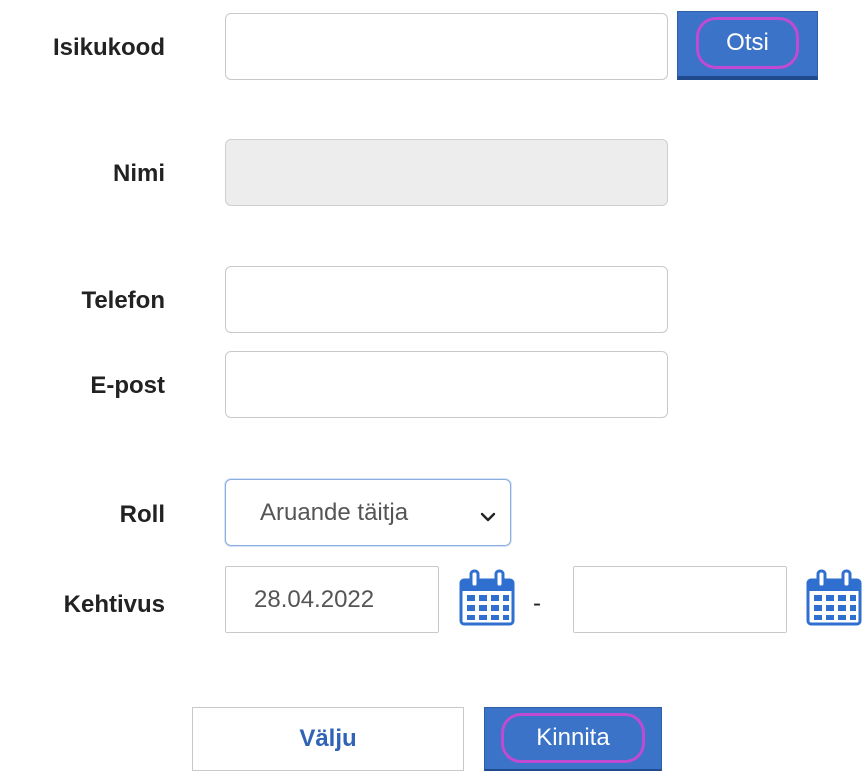 Image resolution: width=864 pixels, height=771 pixels. Describe the element at coordinates (127, 385) in the screenshot. I see `epost-label: E-post` at that location.